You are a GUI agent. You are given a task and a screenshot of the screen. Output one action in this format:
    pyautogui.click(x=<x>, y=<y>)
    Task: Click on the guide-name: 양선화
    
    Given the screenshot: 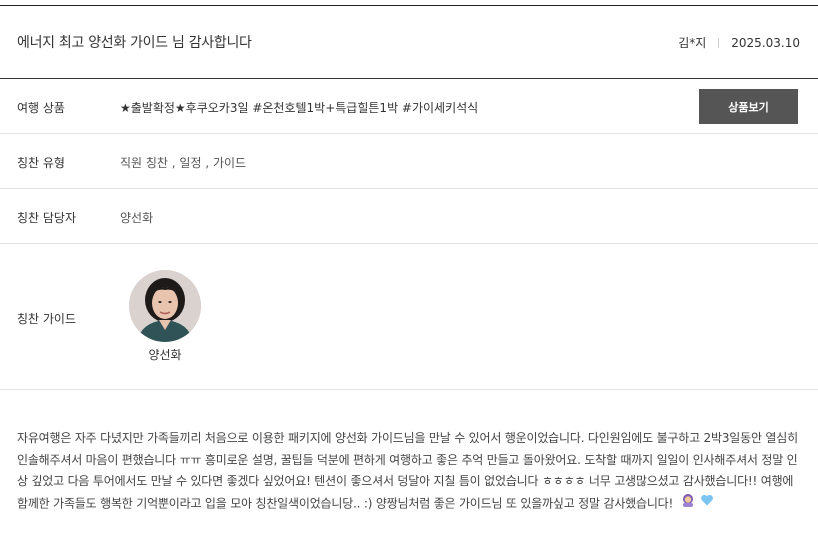 What is the action you would take?
    pyautogui.click(x=165, y=355)
    